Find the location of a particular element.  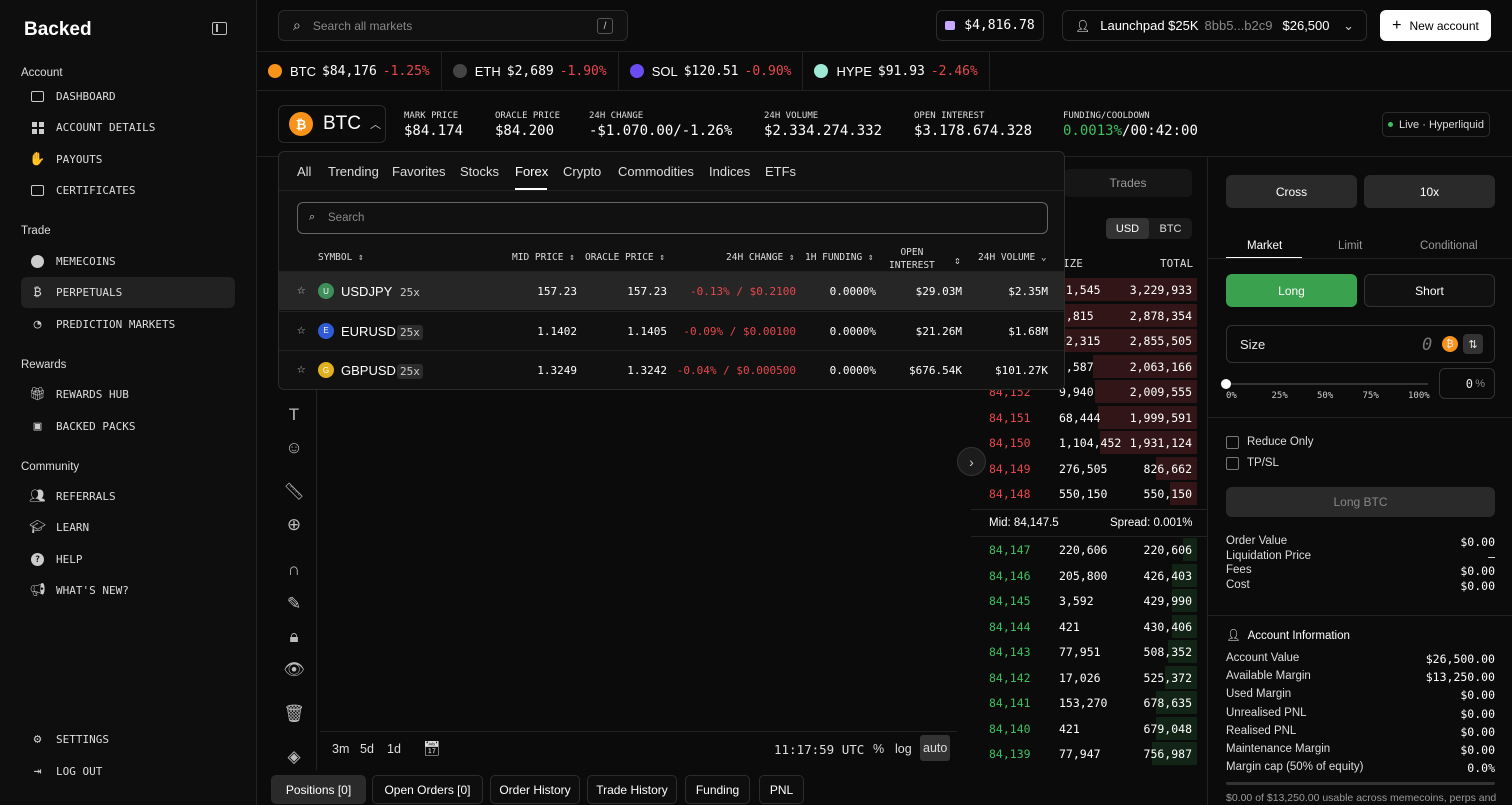

tab-limit: Limit is located at coordinates (1350, 246).